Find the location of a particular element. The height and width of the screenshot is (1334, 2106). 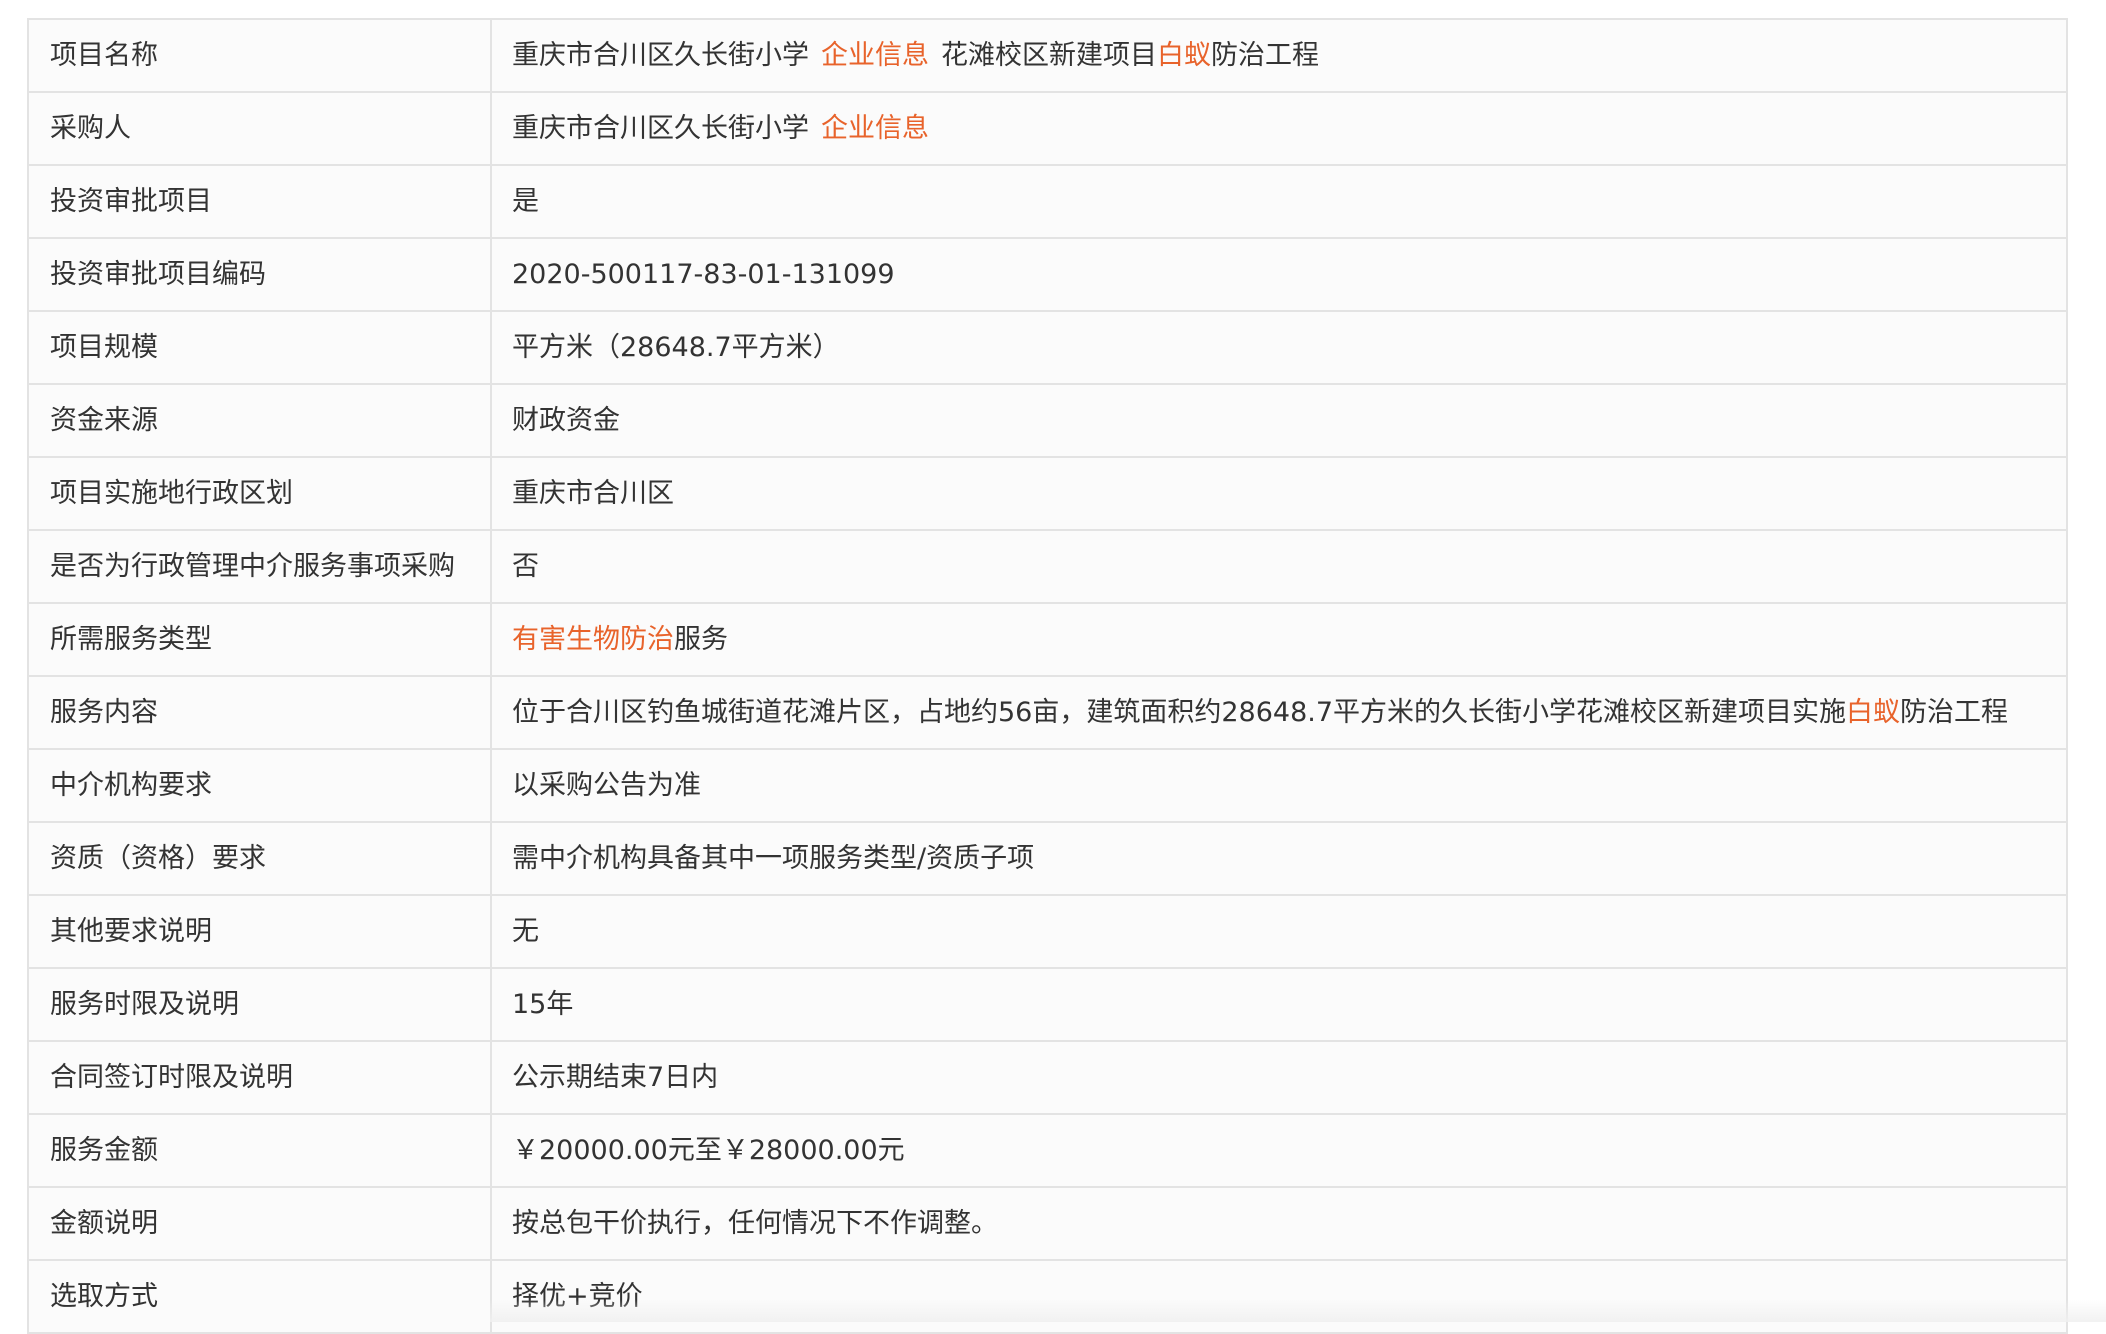

project-name-part: 重庆市合川区久长街小学 is located at coordinates (660, 55).